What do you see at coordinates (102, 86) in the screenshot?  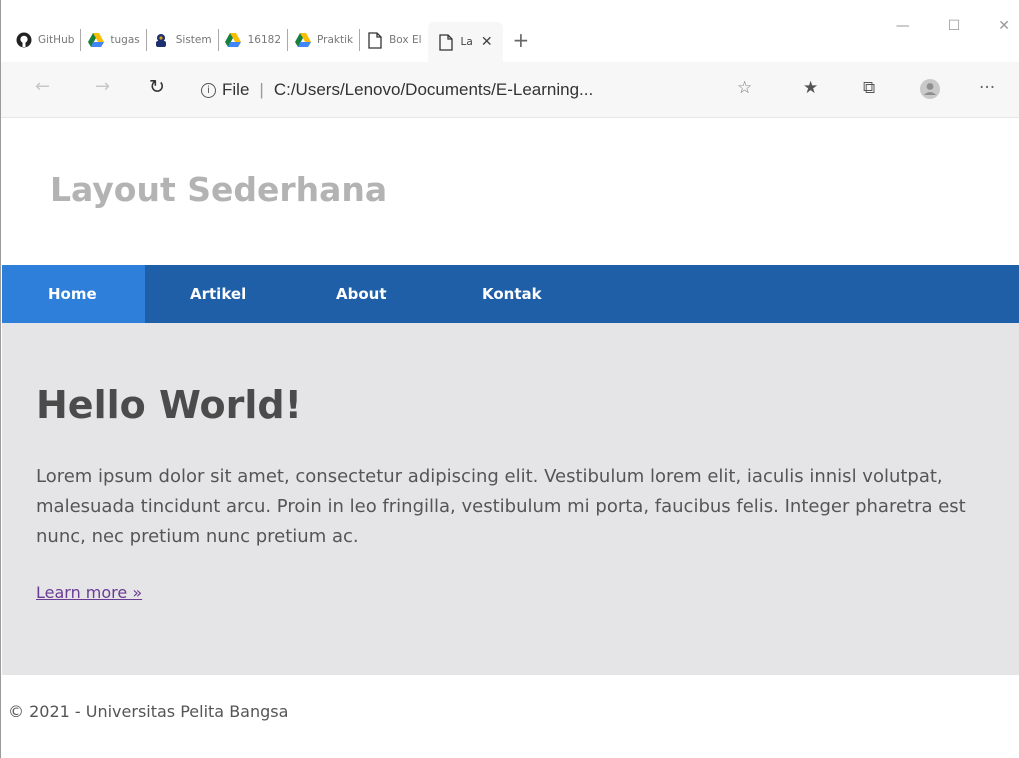 I see `forward-icon: →` at bounding box center [102, 86].